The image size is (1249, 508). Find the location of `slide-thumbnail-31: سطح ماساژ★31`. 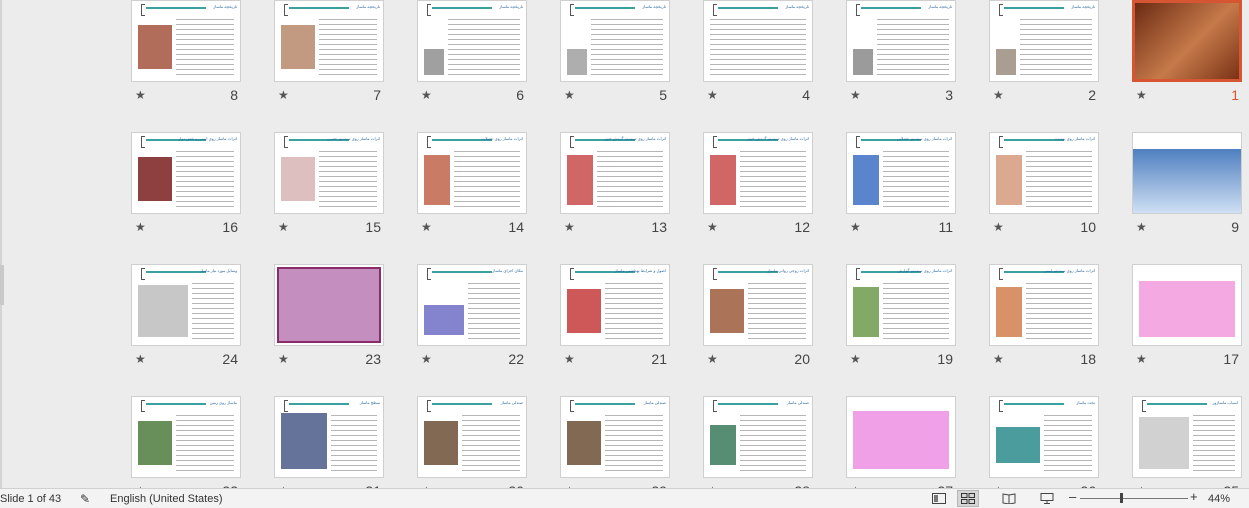

slide-thumbnail-31: سطح ماساژ★31 is located at coordinates (331, 442).